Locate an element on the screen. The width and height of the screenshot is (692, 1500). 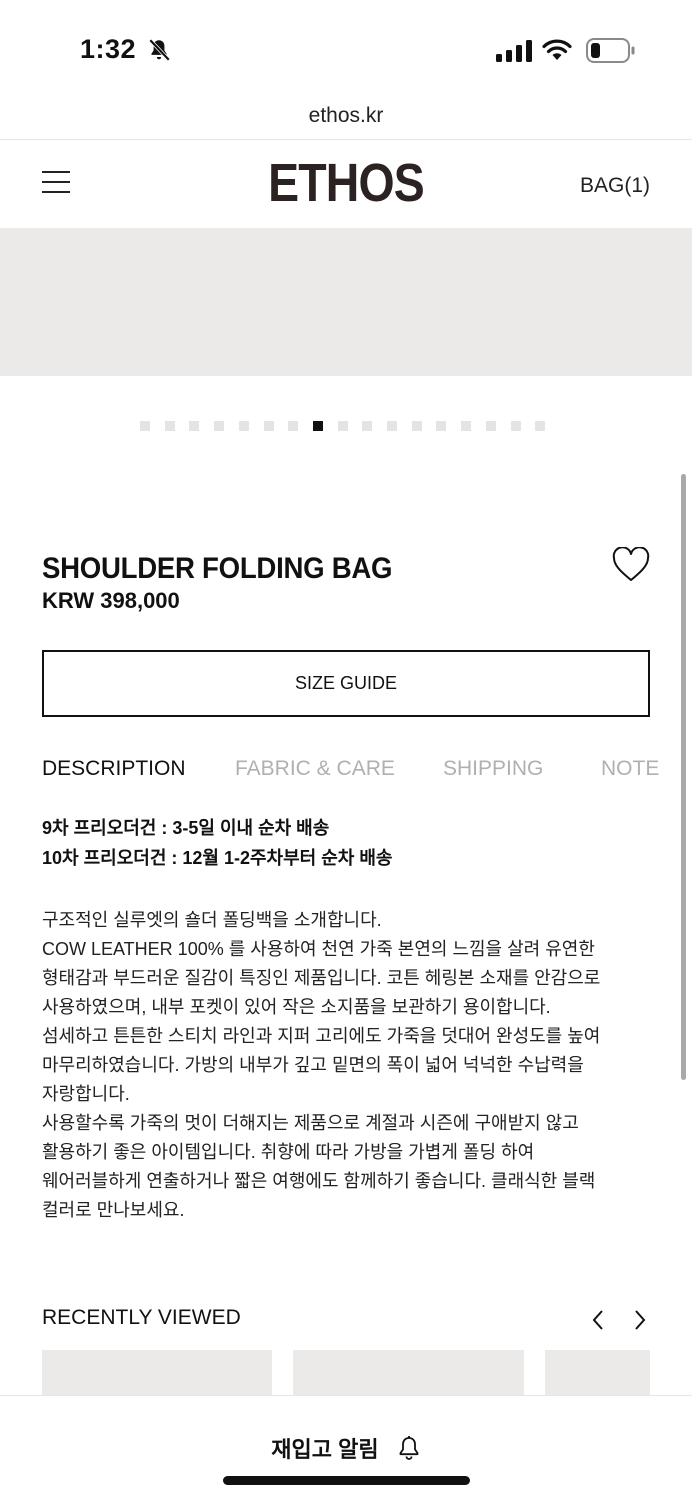
status-time: 1:32 is located at coordinates (108, 49).